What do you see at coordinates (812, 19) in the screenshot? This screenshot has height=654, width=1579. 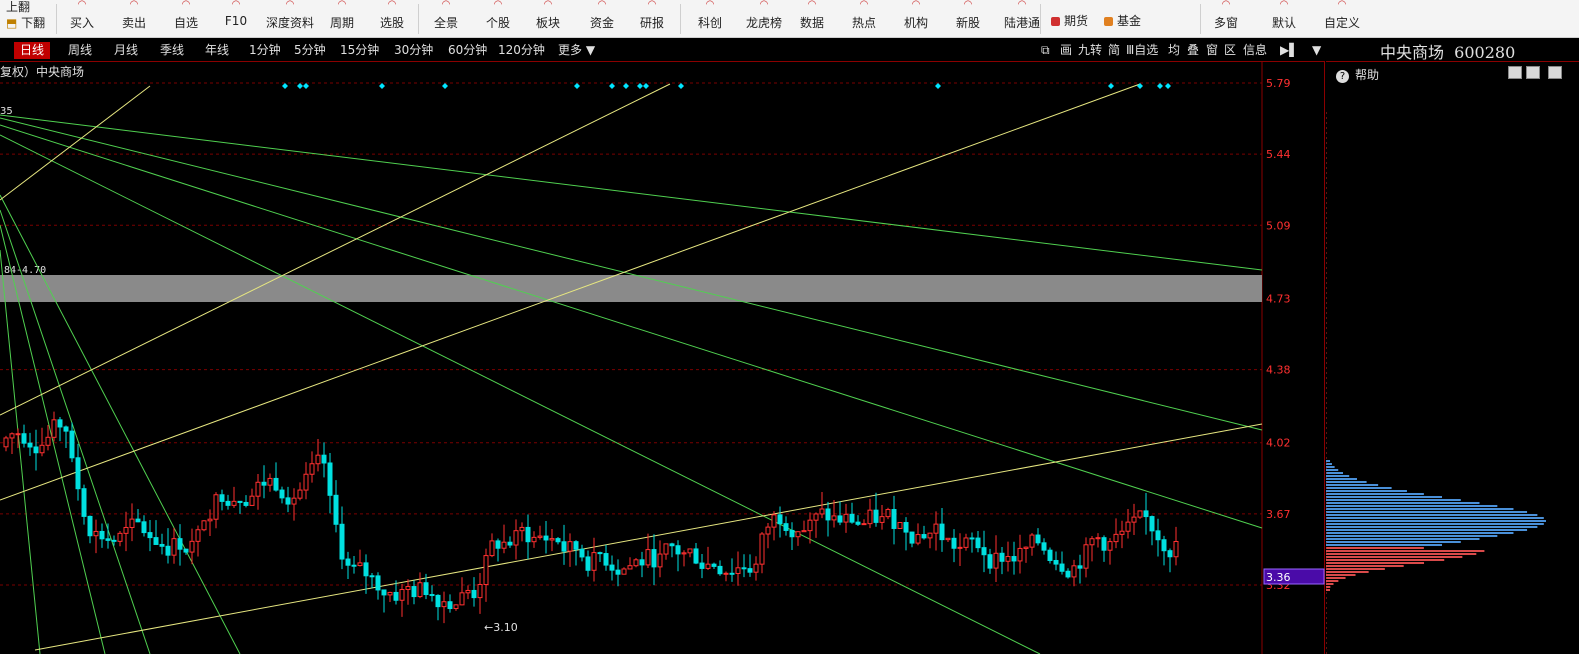 I see `toolbar-data-button: ◠ 数据` at bounding box center [812, 19].